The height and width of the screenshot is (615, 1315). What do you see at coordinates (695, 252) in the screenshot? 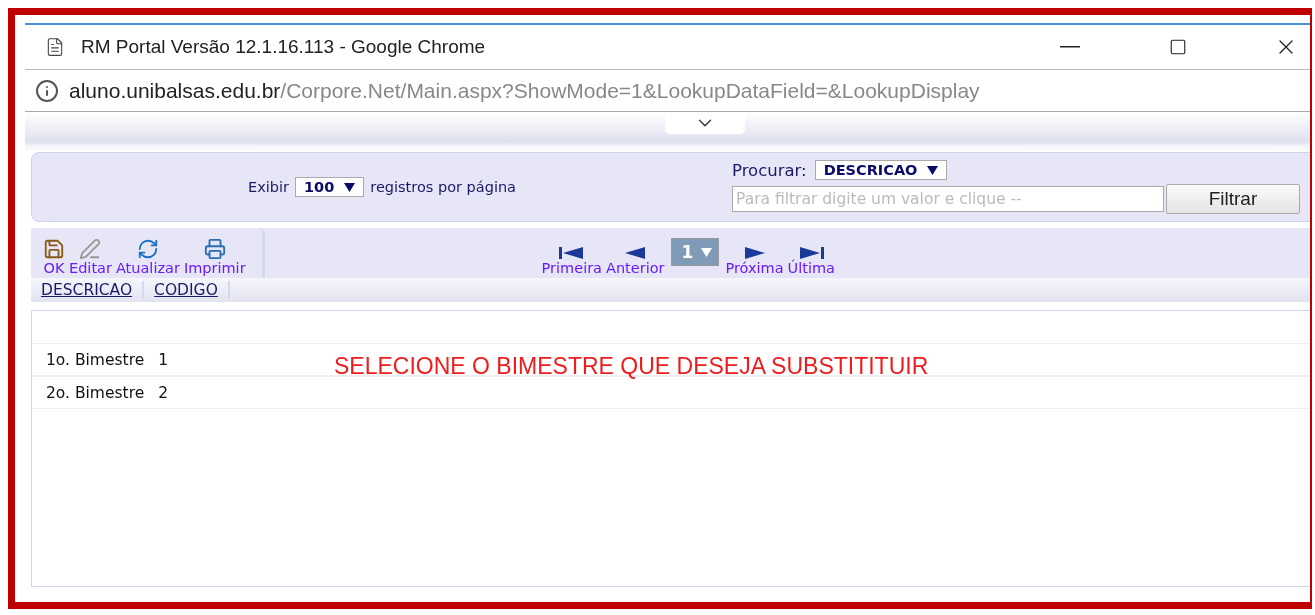
I see `page-select: 1` at bounding box center [695, 252].